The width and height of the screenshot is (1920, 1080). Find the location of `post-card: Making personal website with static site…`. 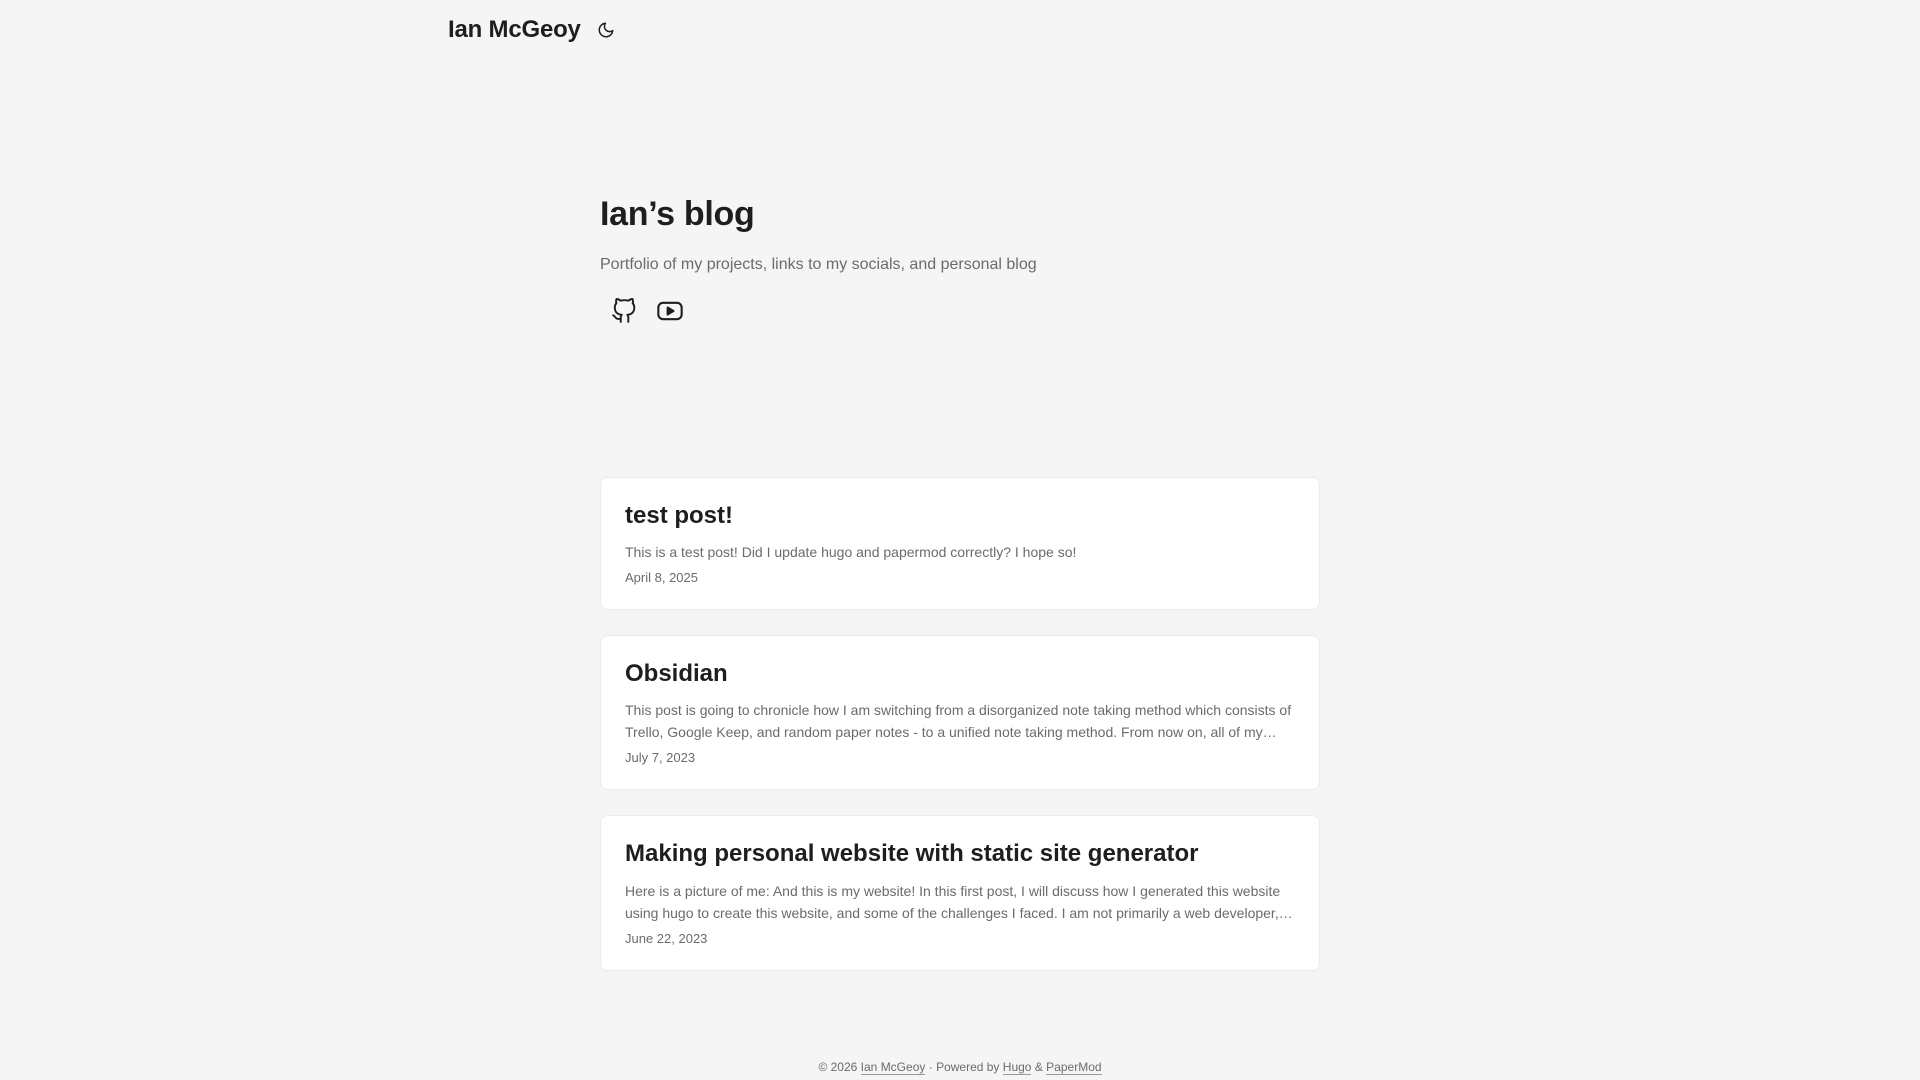

post-card: Making personal website with static site… is located at coordinates (960, 893).